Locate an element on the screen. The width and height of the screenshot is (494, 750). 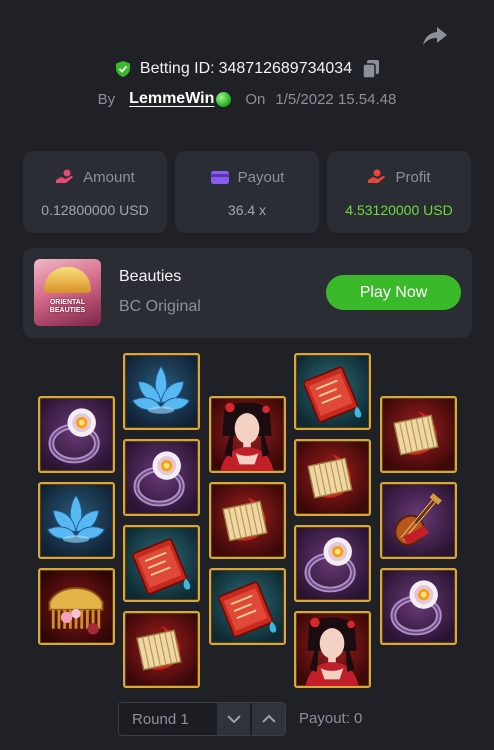
betting-id-row: Betting ID: 348712689734034 is located at coordinates (247, 69).